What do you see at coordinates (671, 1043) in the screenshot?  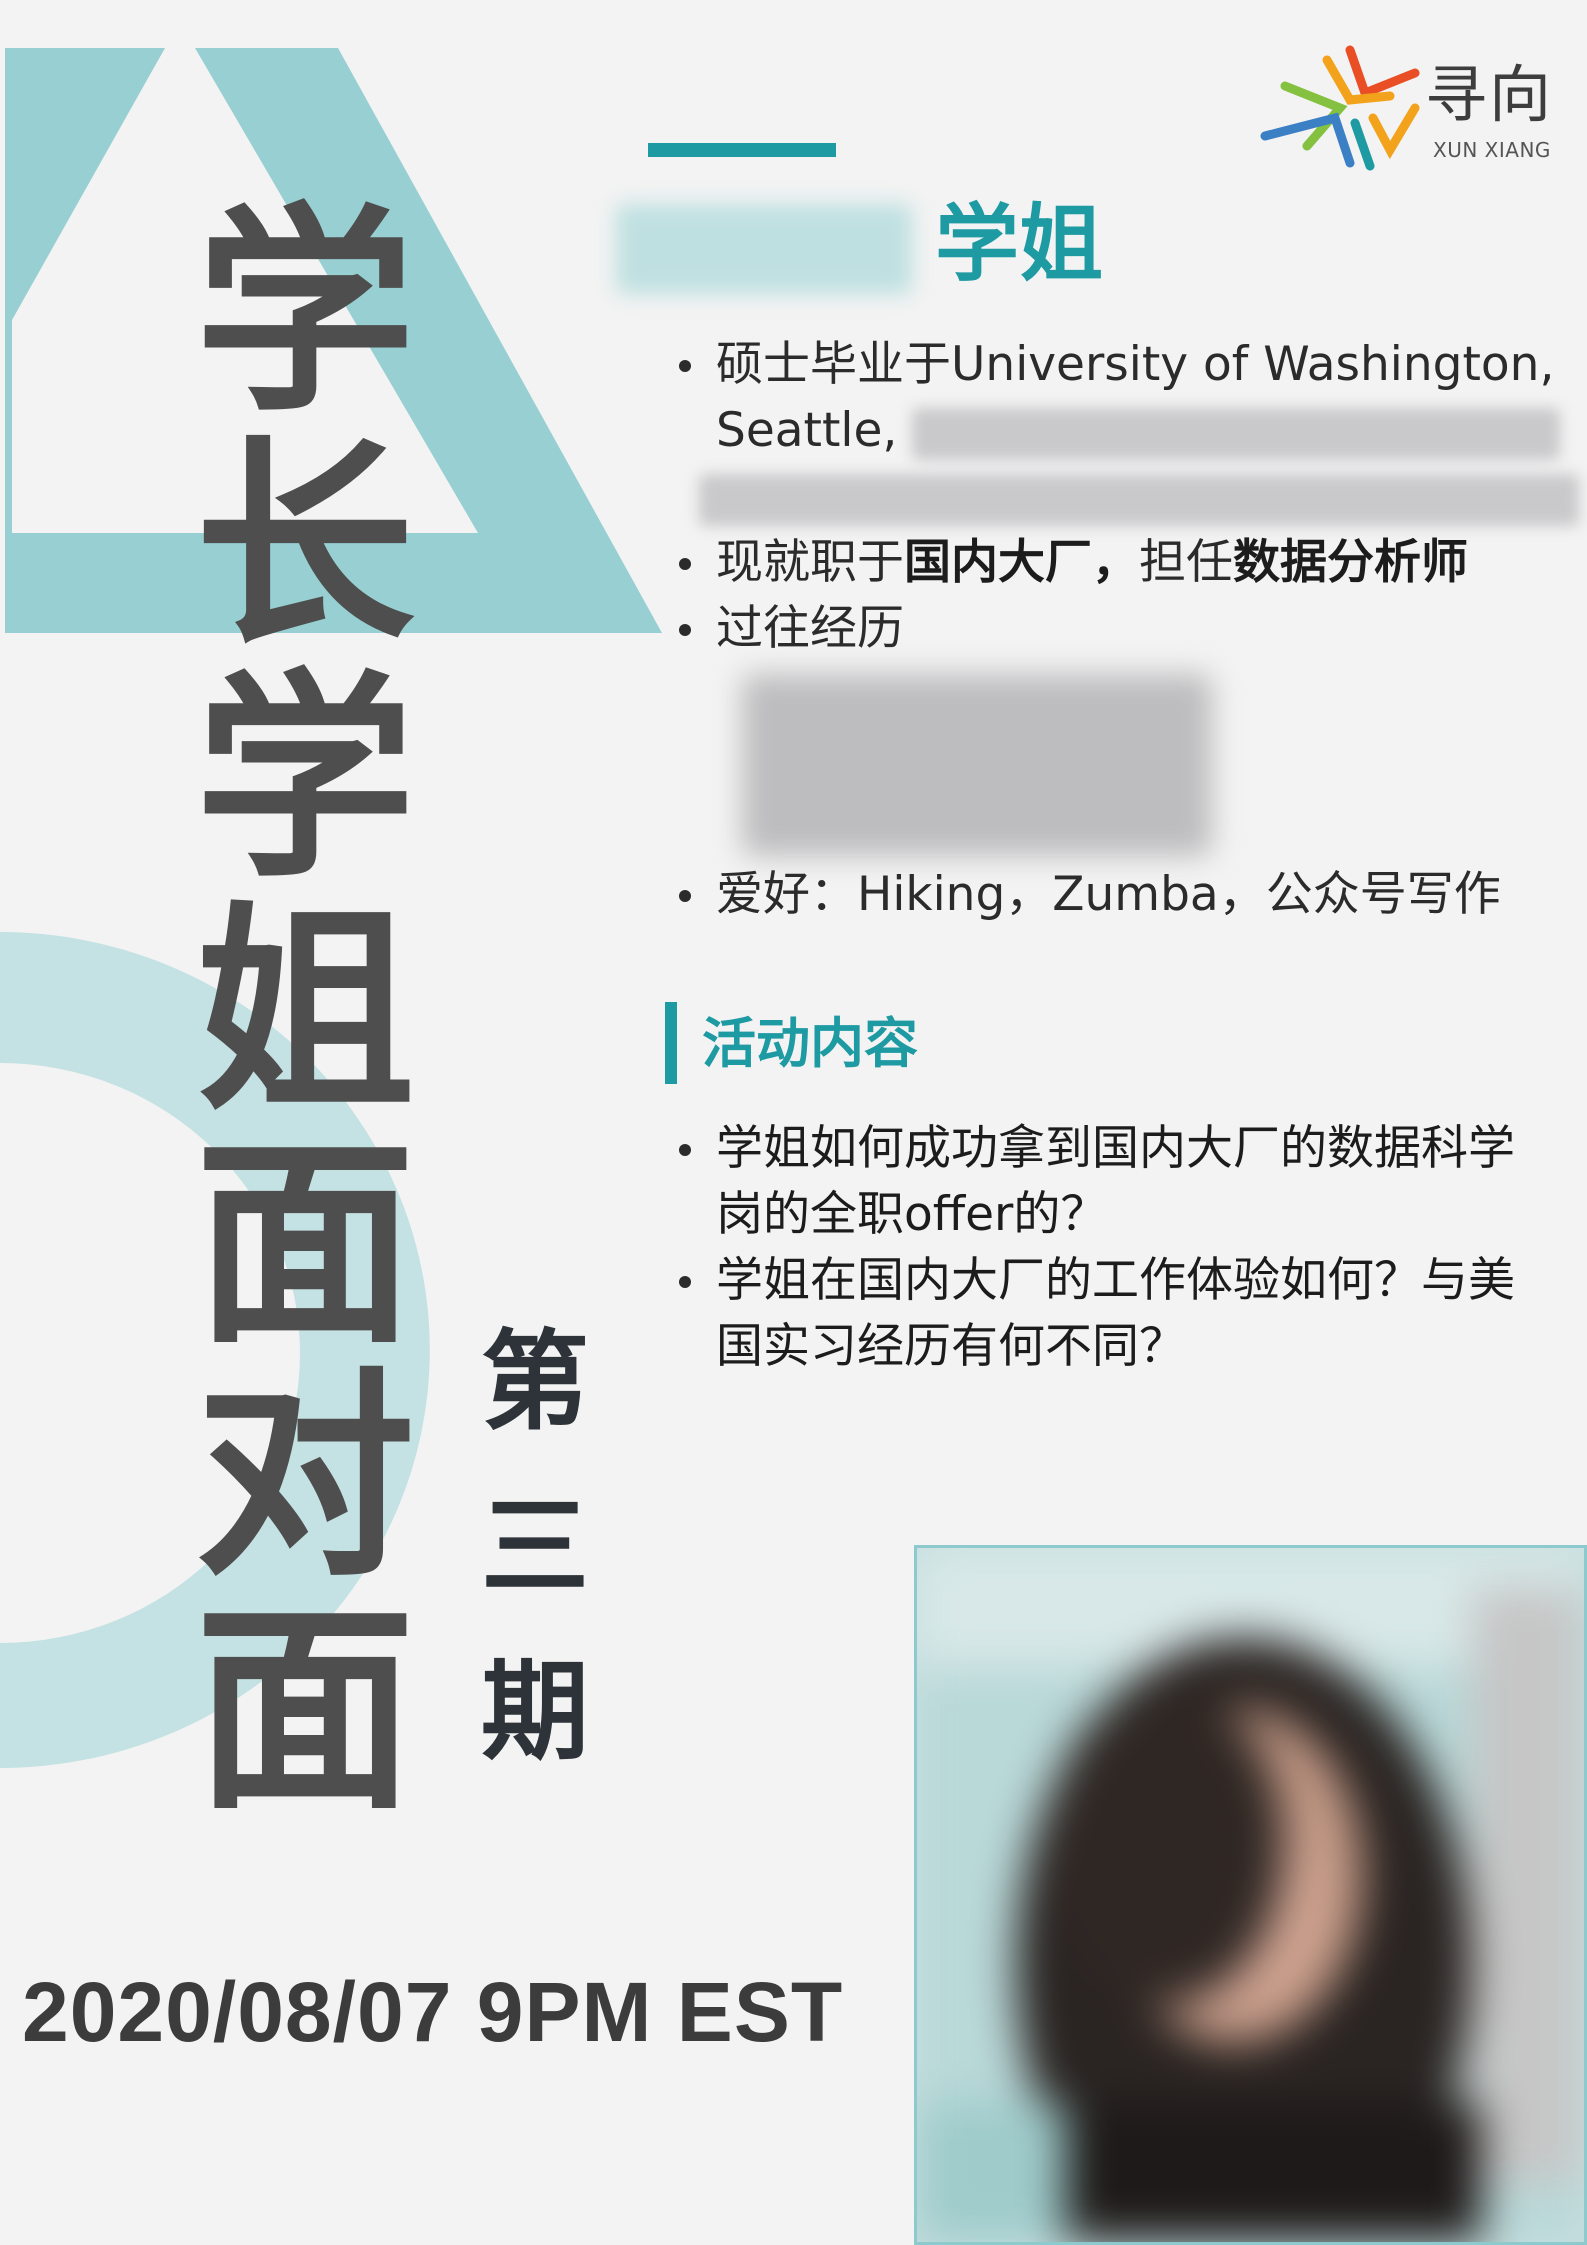 I see `activity-heading-bar` at bounding box center [671, 1043].